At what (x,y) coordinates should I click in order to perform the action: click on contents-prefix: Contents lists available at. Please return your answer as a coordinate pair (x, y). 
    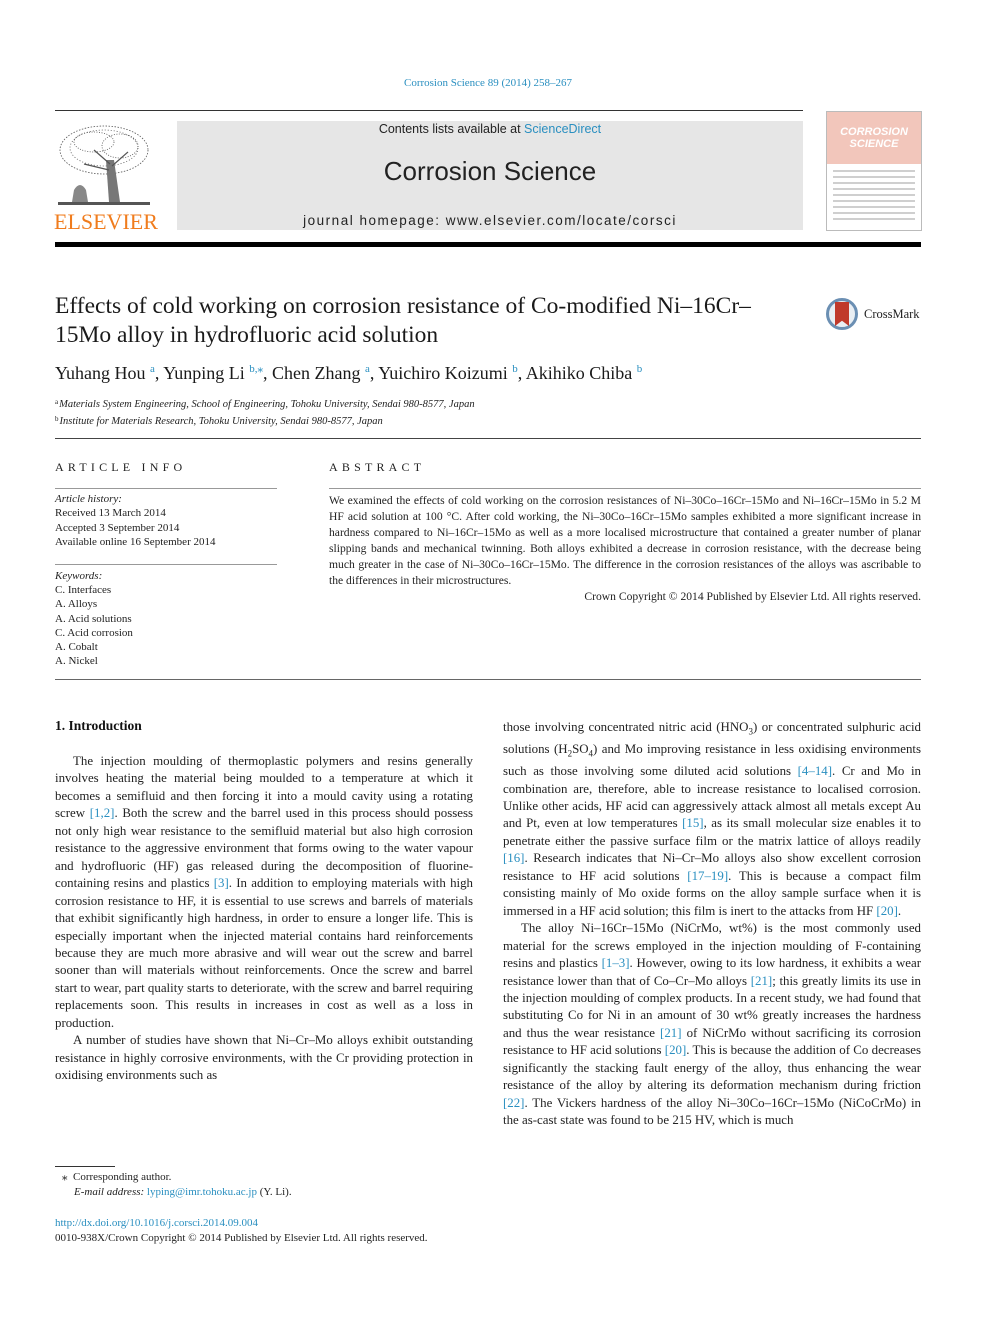
    Looking at the image, I should click on (451, 129).